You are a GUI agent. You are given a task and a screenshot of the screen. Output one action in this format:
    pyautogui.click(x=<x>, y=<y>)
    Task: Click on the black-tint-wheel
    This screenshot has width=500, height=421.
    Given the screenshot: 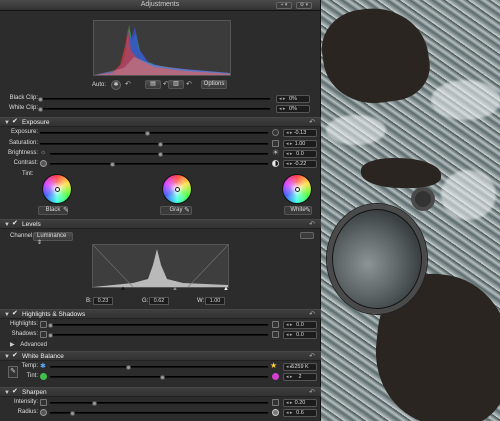 What is the action you would take?
    pyautogui.click(x=57, y=189)
    